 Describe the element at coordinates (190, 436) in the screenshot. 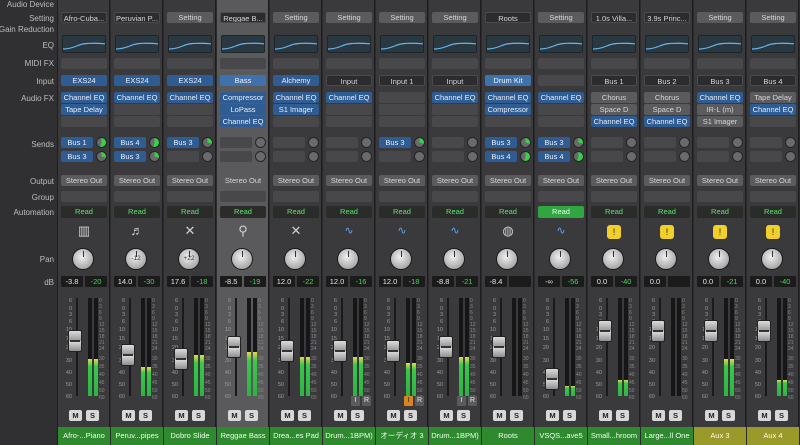

I see `track-name: Dobro Slide` at that location.